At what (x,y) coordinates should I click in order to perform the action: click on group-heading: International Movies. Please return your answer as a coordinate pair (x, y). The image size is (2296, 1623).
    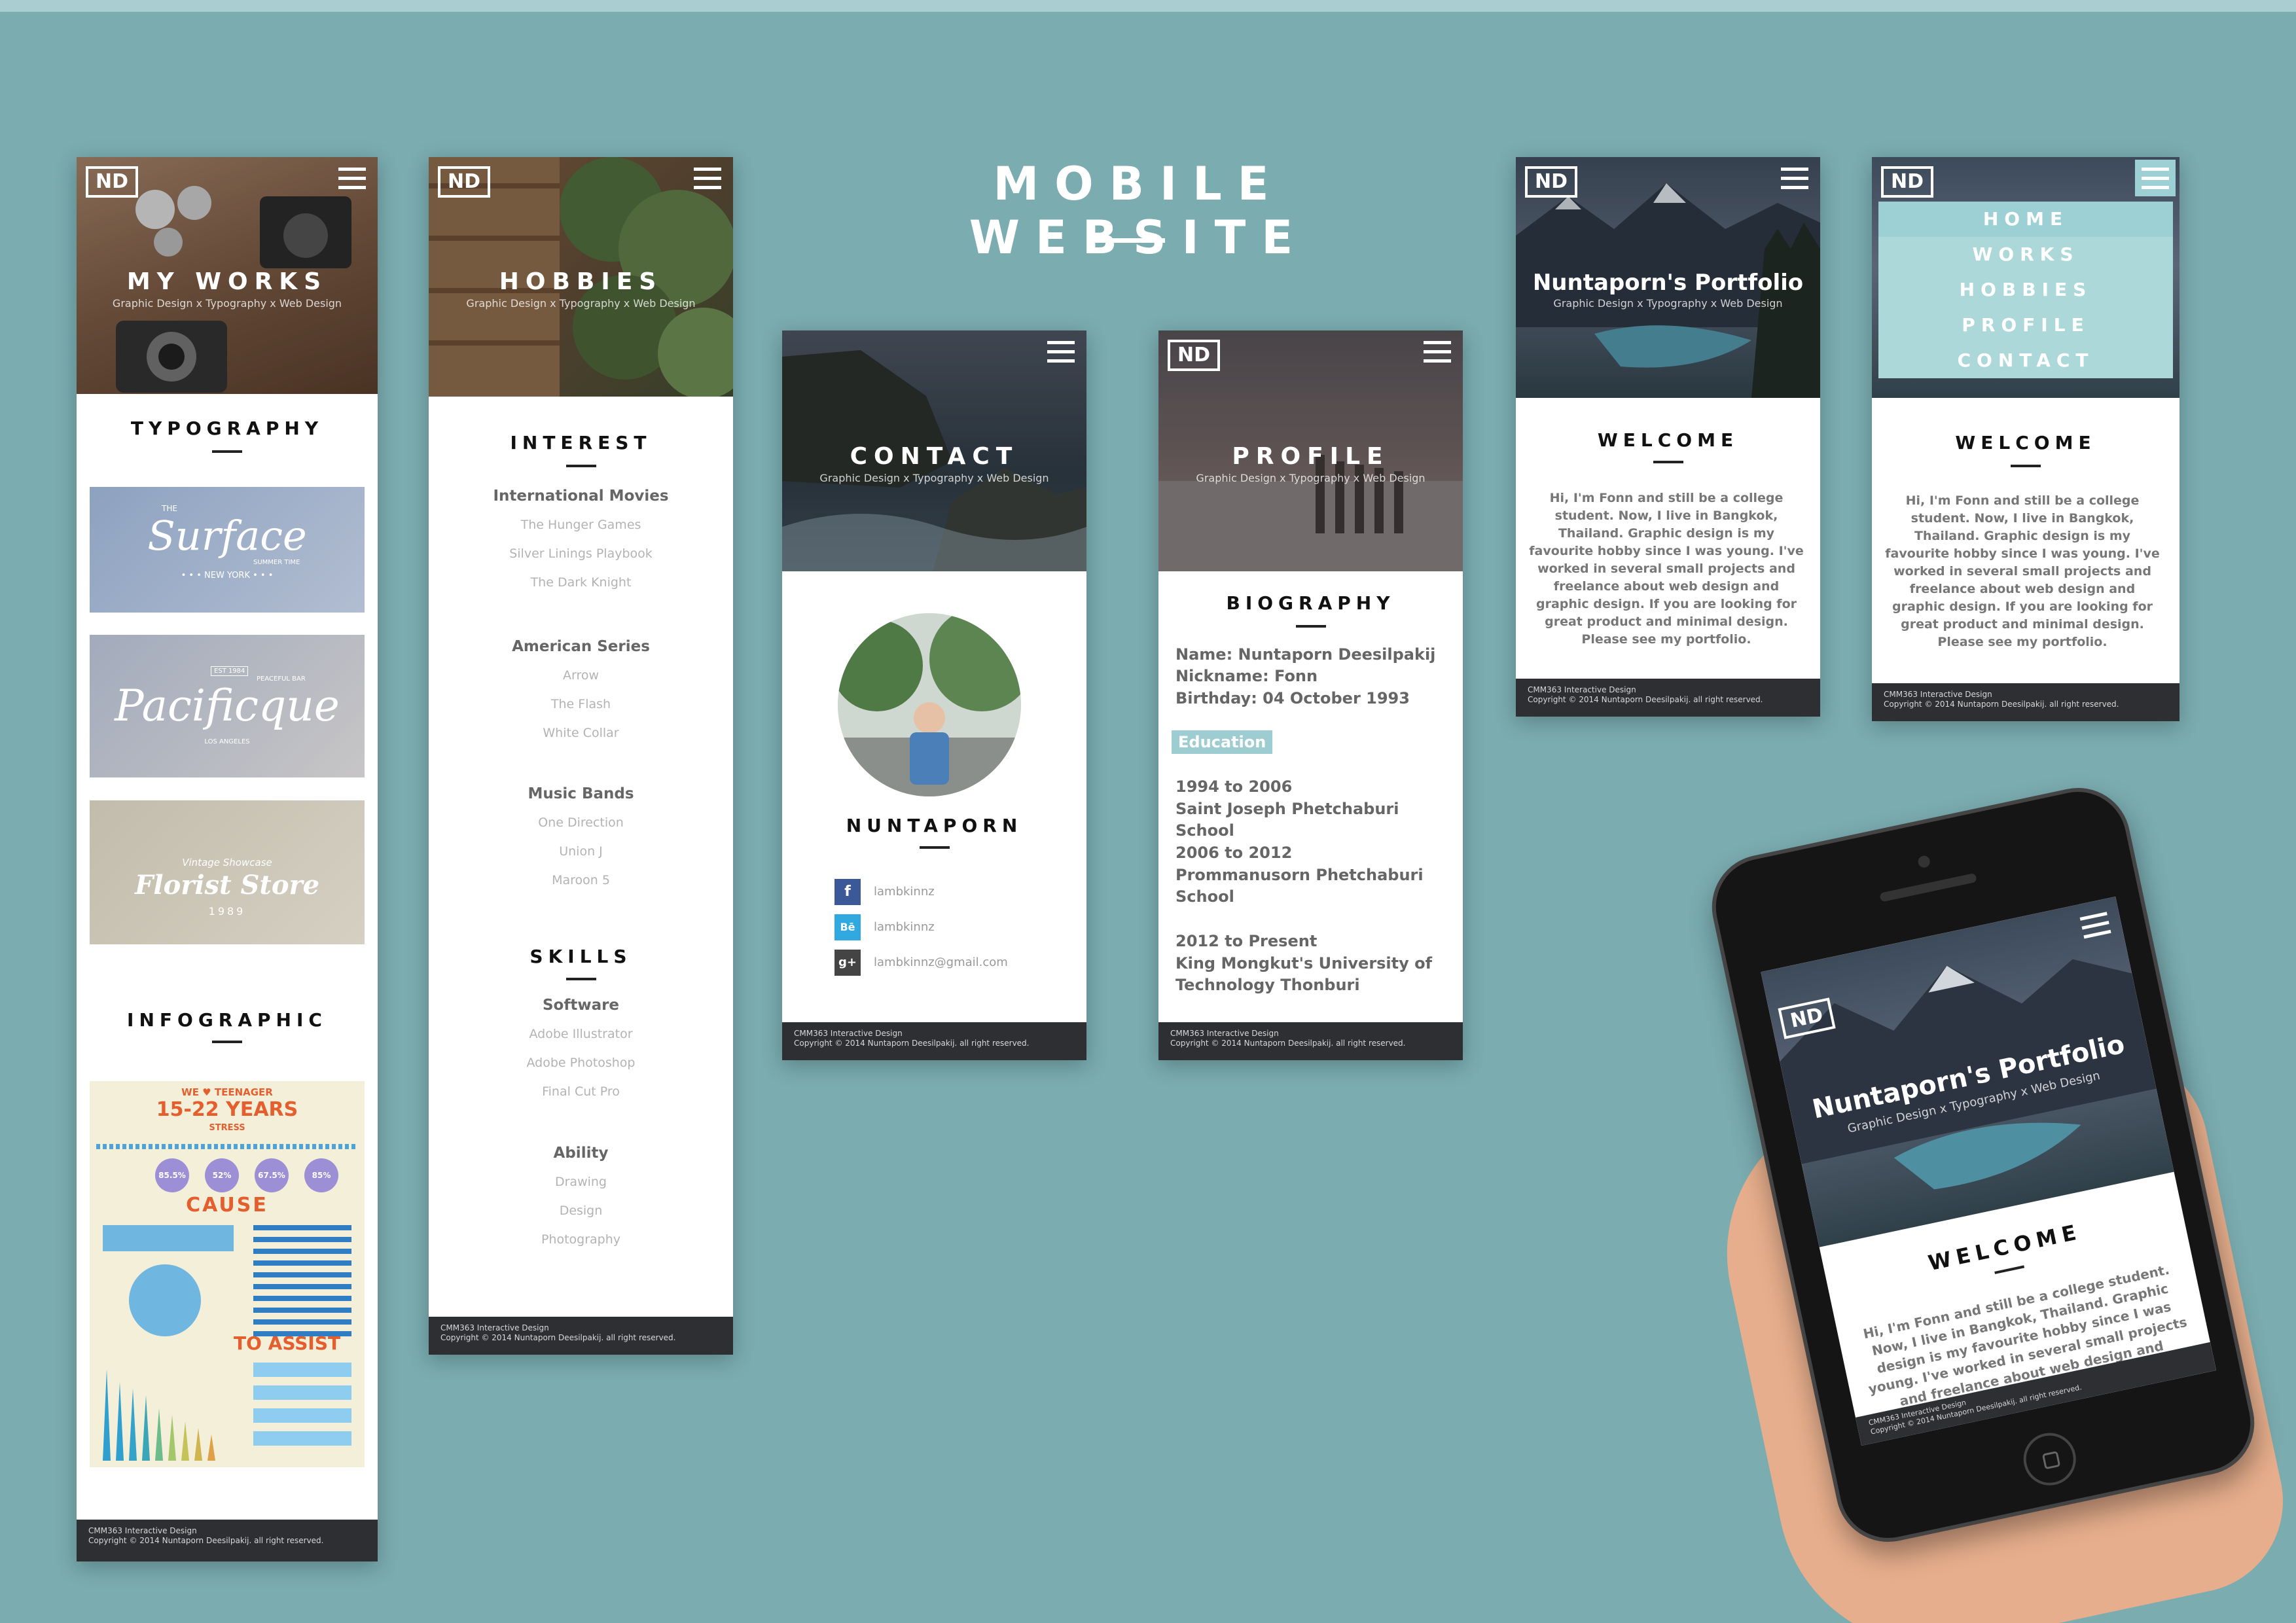
    Looking at the image, I should click on (581, 496).